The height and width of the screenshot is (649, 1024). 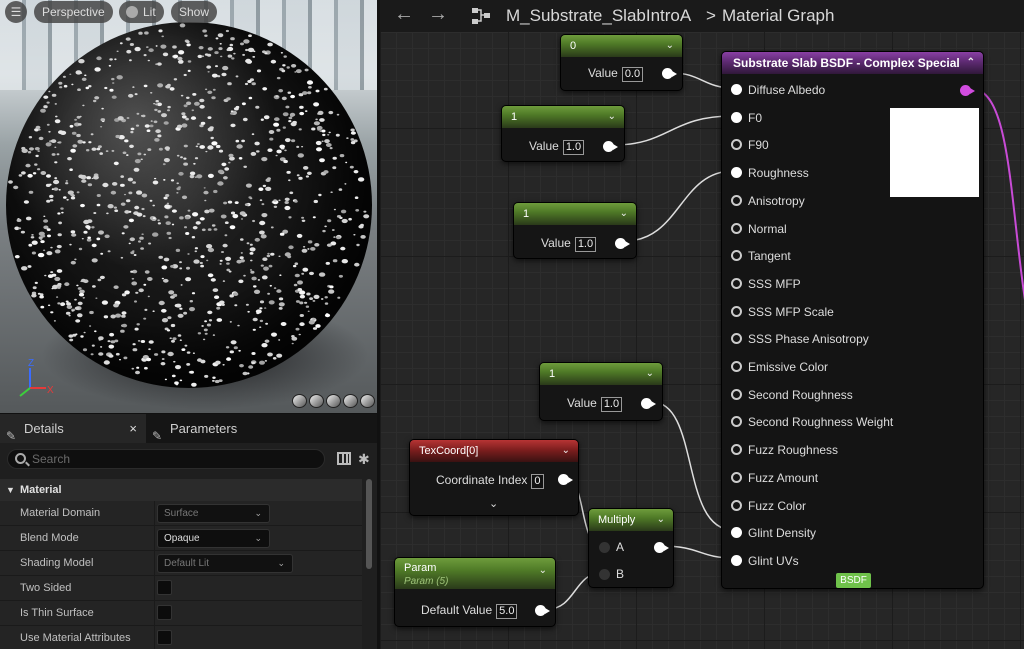 What do you see at coordinates (225, 563) in the screenshot?
I see `shading-model-select: Default Lit ⌄` at bounding box center [225, 563].